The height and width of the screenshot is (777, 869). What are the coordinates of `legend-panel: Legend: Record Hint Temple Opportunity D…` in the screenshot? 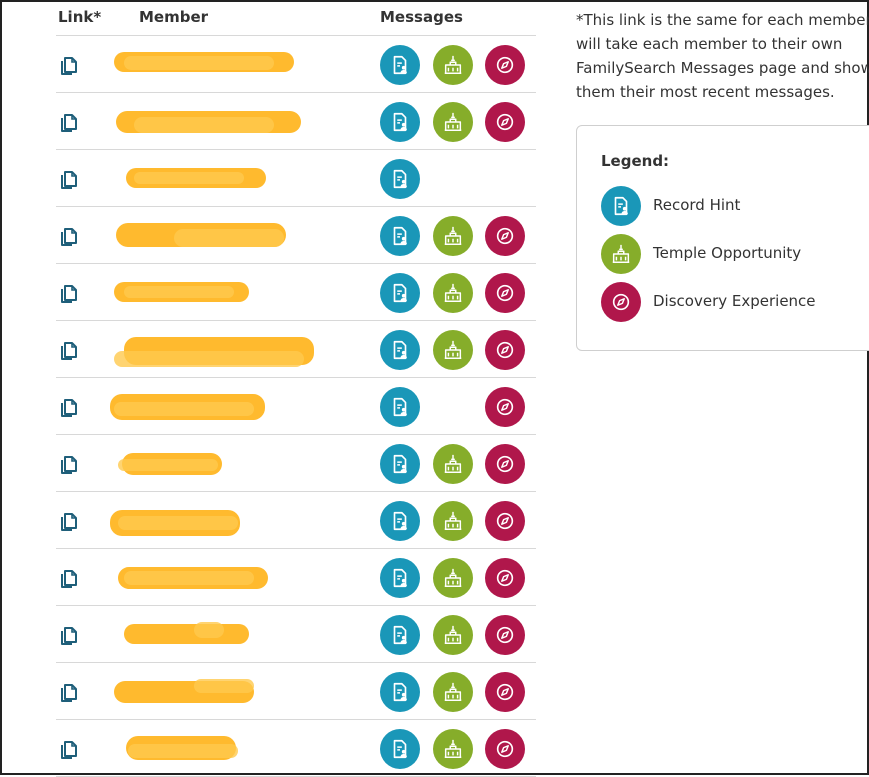 It's located at (722, 238).